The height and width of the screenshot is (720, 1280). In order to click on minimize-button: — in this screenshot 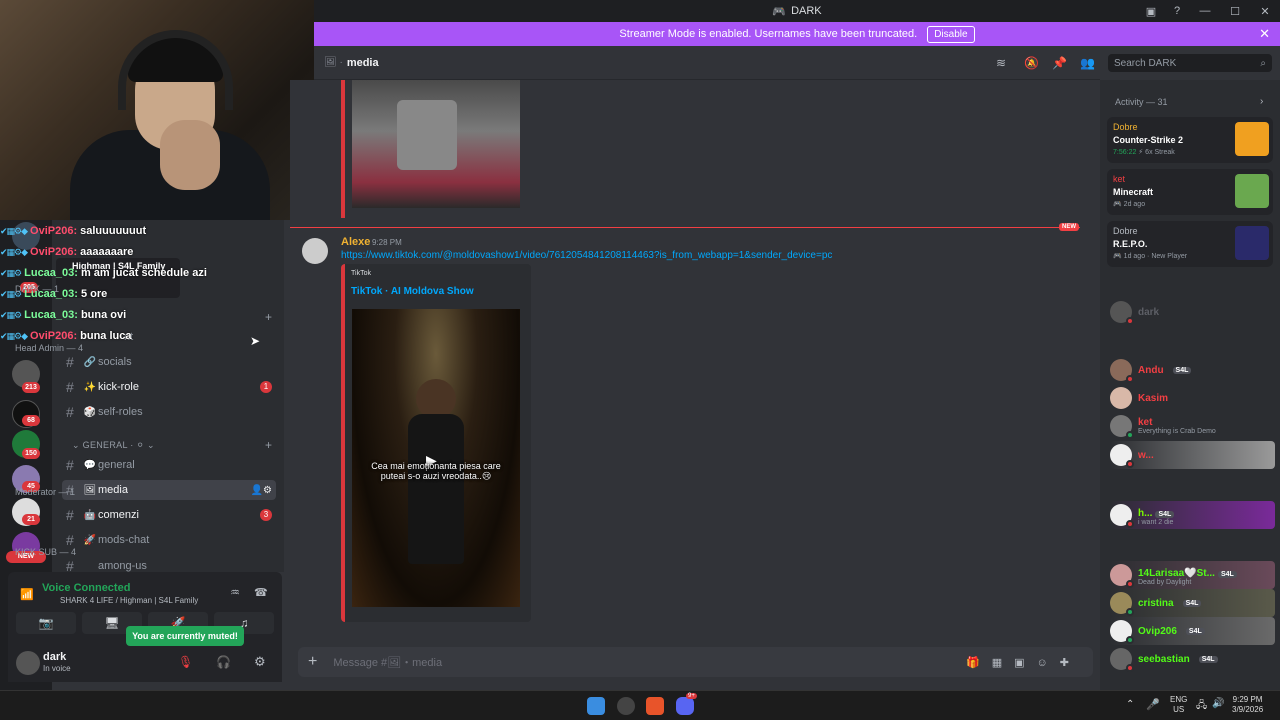, I will do `click(1205, 11)`.